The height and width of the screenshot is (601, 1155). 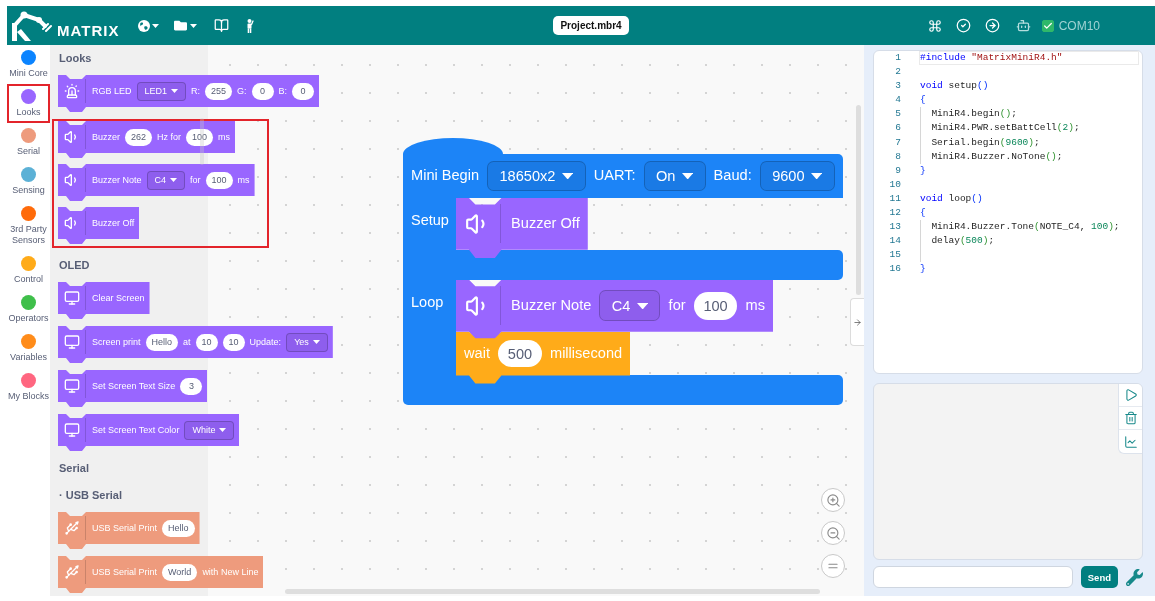 What do you see at coordinates (674, 176) in the screenshot?
I see `dropdown: On` at bounding box center [674, 176].